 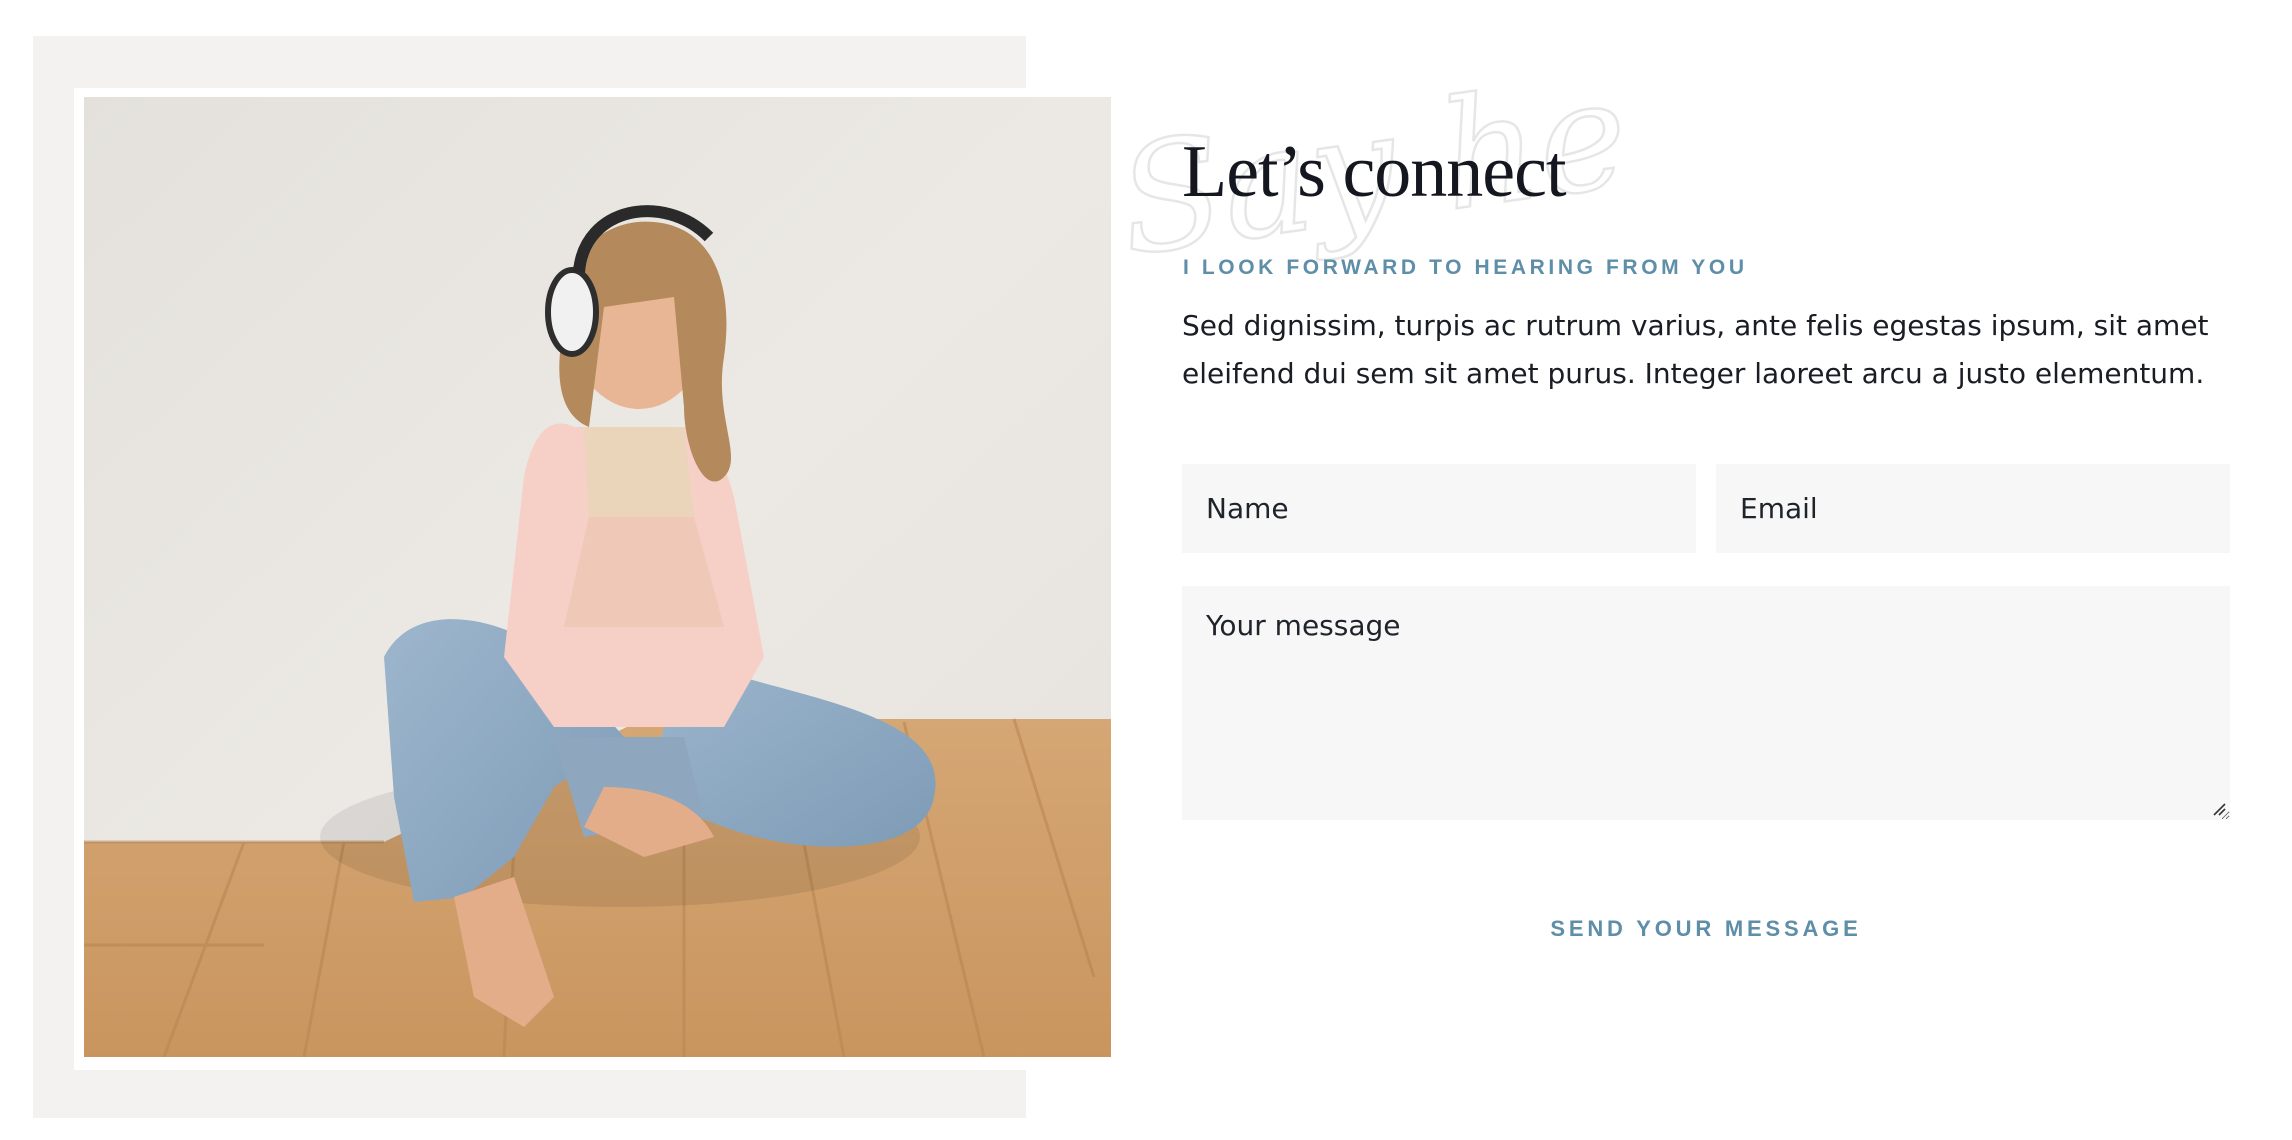 What do you see at coordinates (1465, 267) in the screenshot?
I see `contact-subheading: I LOOK FORWARD TO HEARING FROM YOU` at bounding box center [1465, 267].